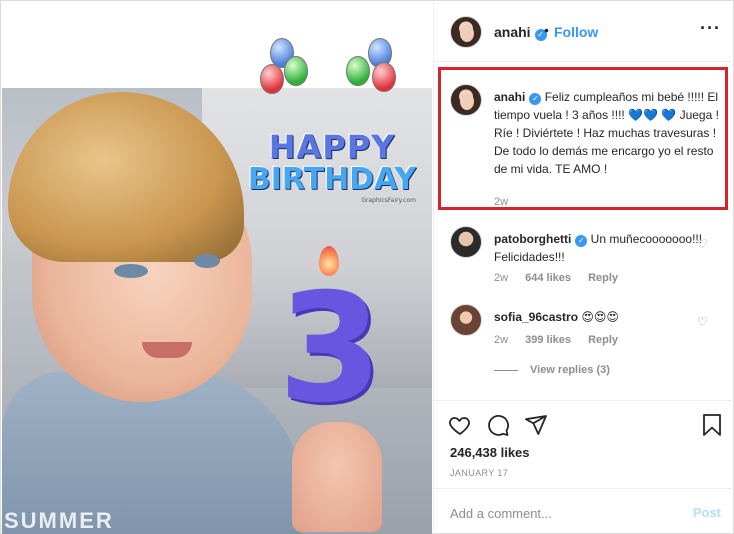  I want to click on post-header: anahi ✓ • Follow ···, so click(584, 32).